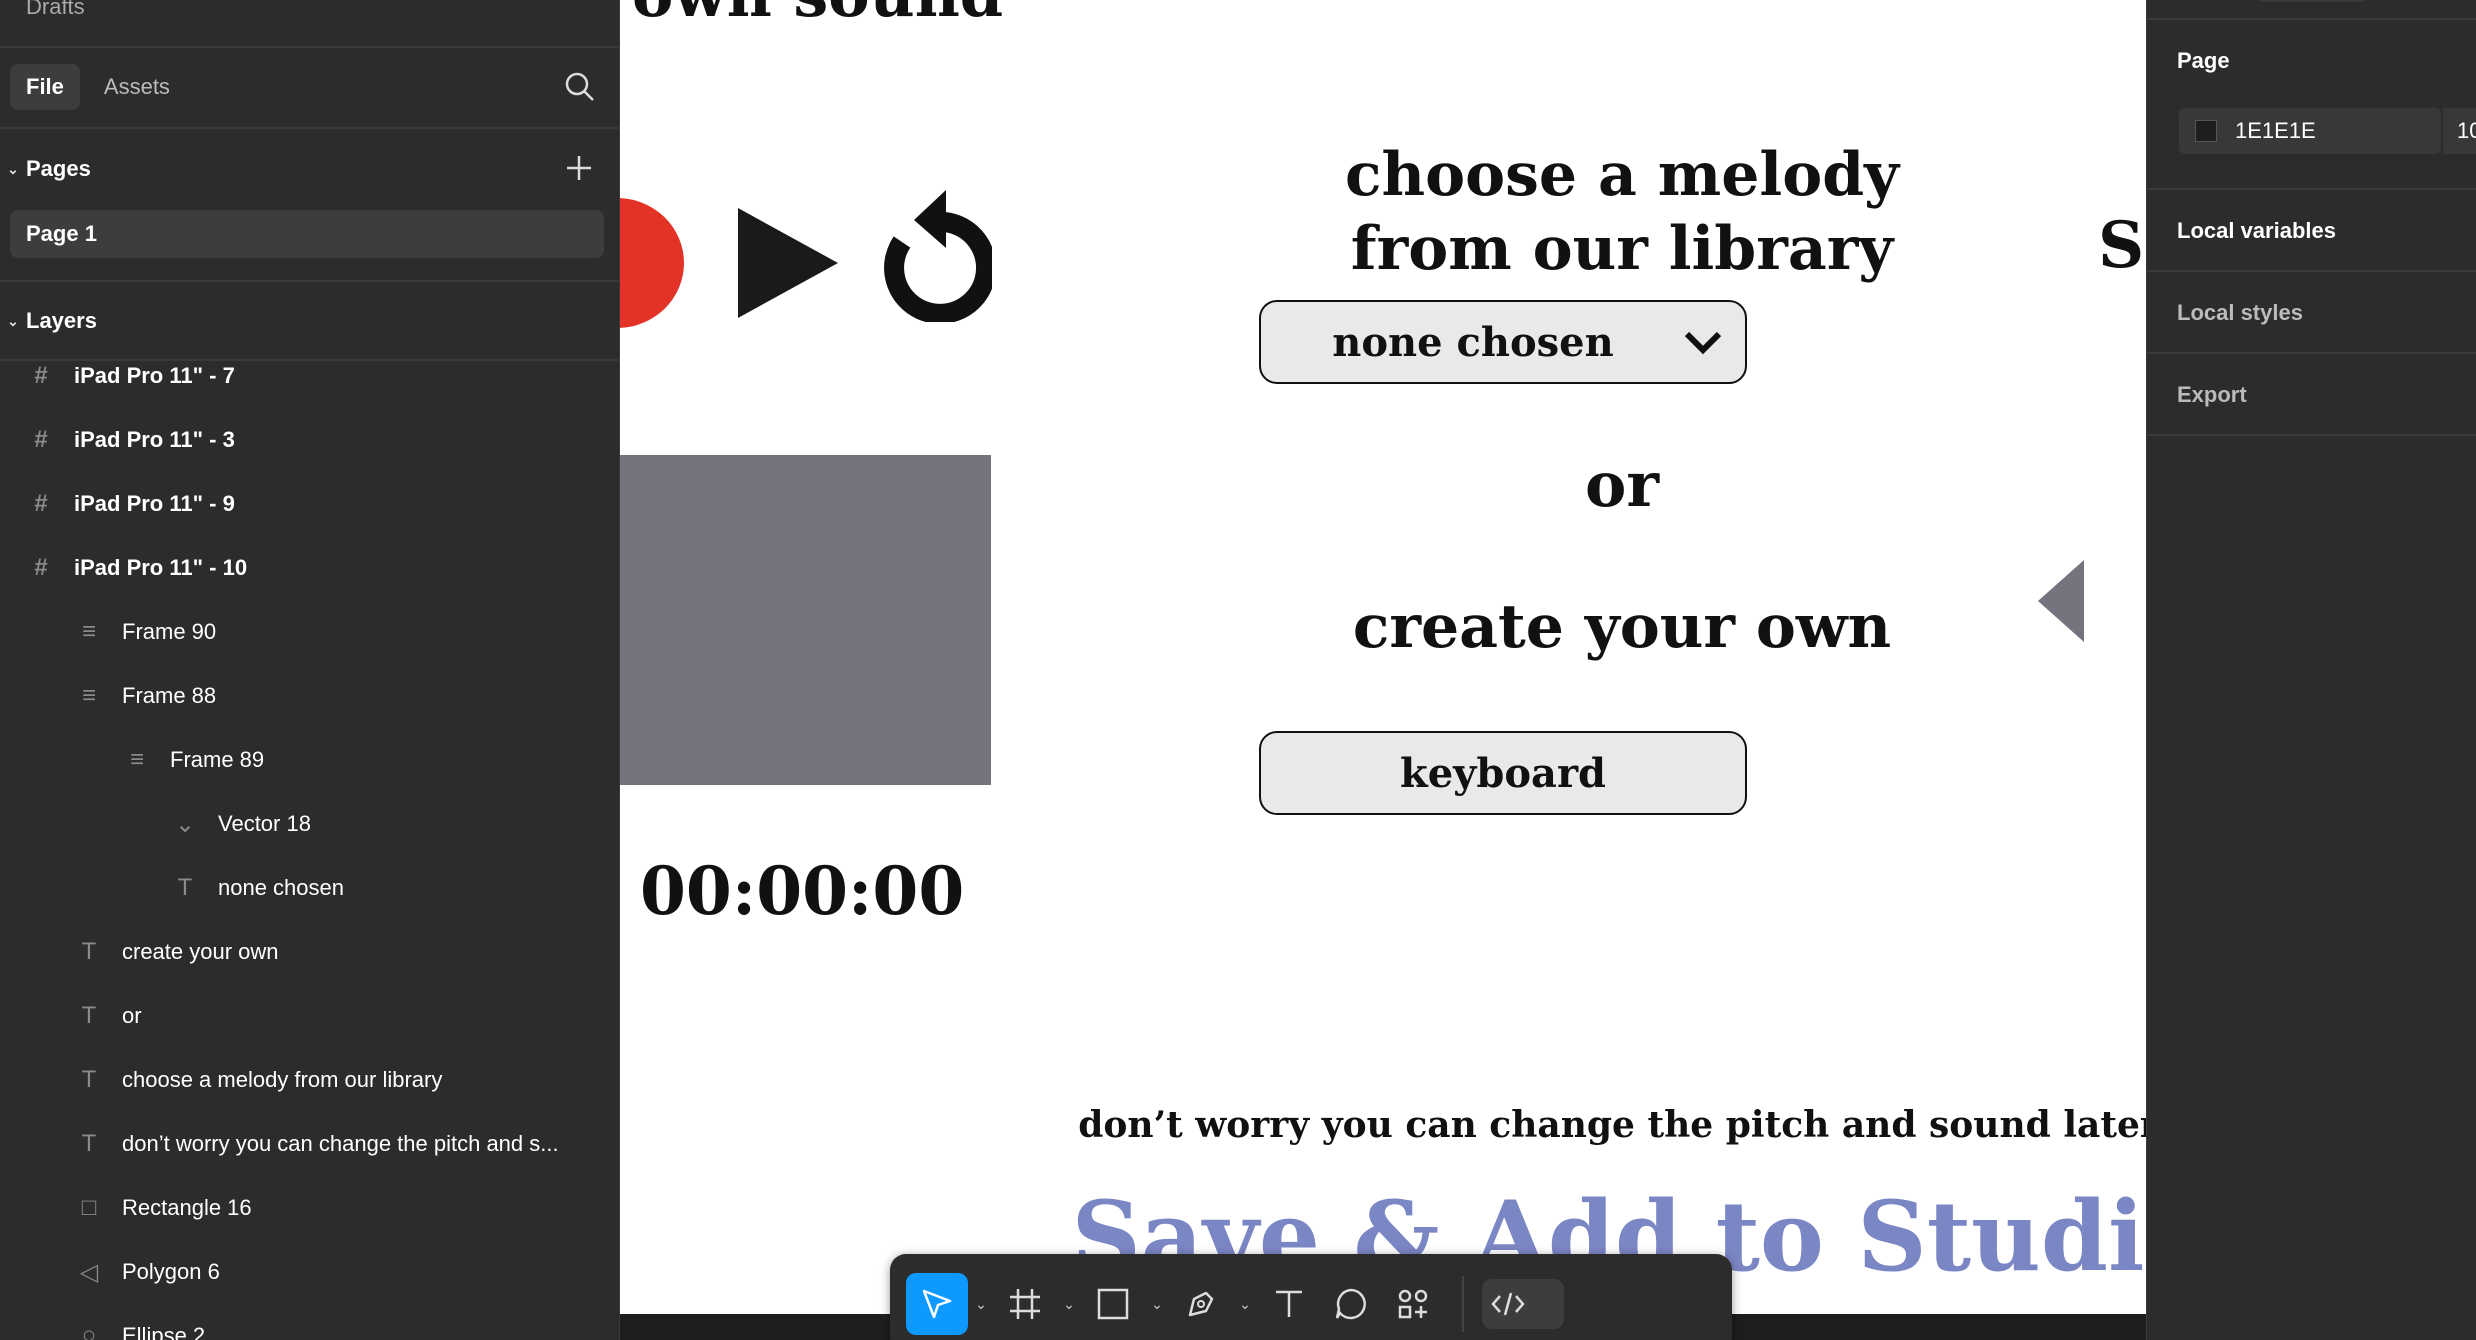 Image resolution: width=2476 pixels, height=1340 pixels. I want to click on layer-item: □ Rectangle 16, so click(163, 1208).